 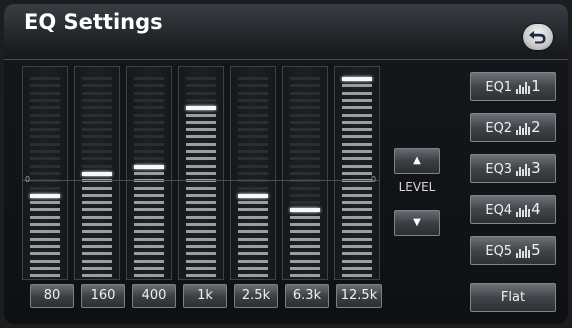 What do you see at coordinates (513, 297) in the screenshot?
I see `flat-button: Flat` at bounding box center [513, 297].